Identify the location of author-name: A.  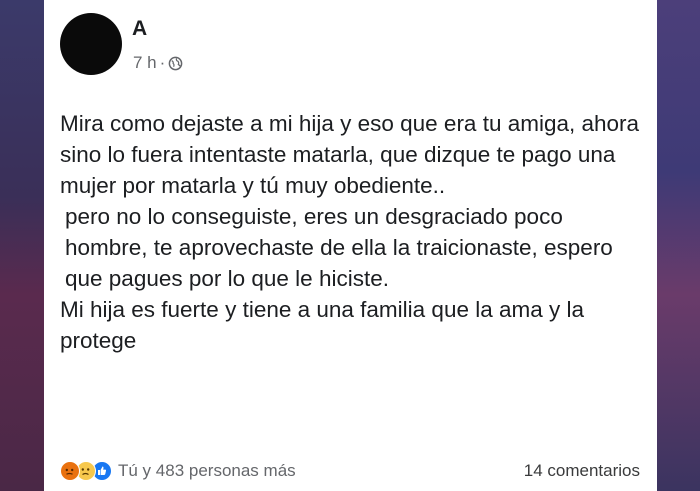
(139, 29).